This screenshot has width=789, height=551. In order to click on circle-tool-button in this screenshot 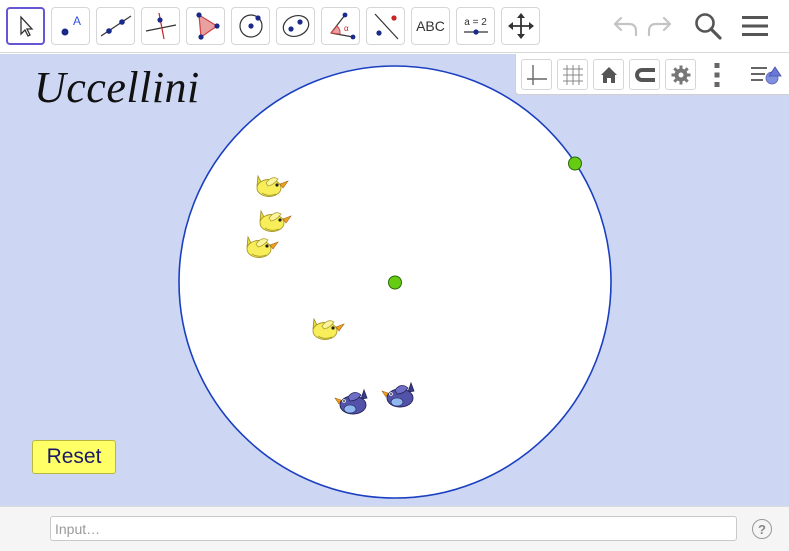, I will do `click(250, 26)`.